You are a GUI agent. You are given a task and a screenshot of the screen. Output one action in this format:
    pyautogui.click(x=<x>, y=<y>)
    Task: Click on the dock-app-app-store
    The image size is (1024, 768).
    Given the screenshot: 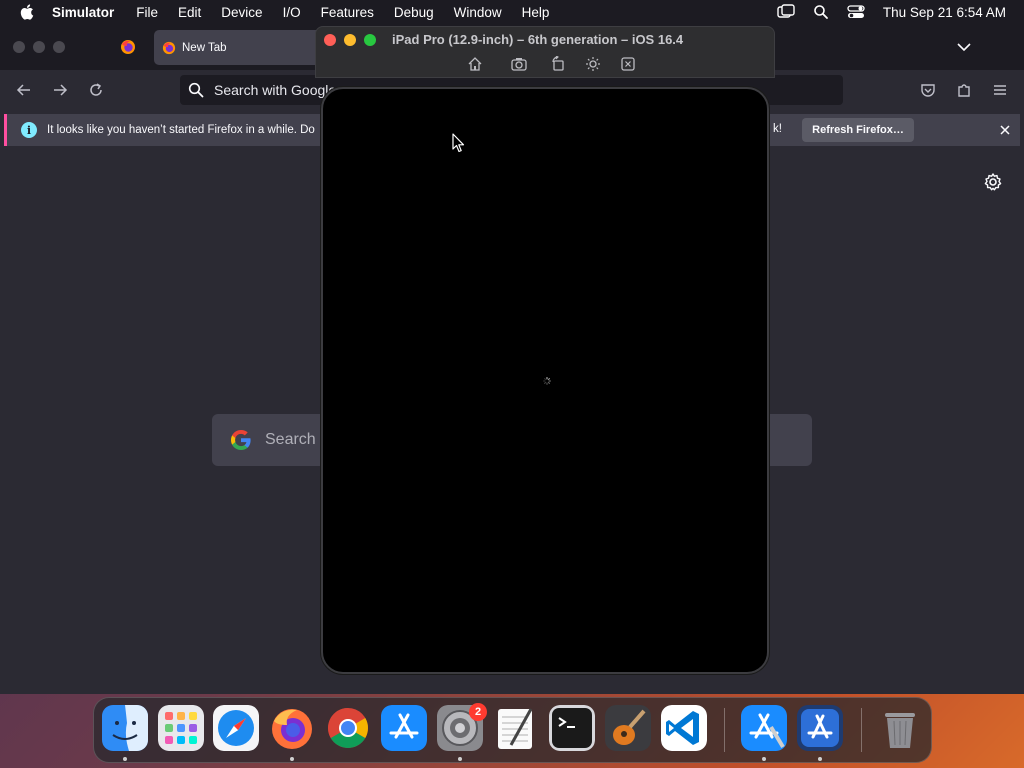 What is the action you would take?
    pyautogui.click(x=404, y=728)
    